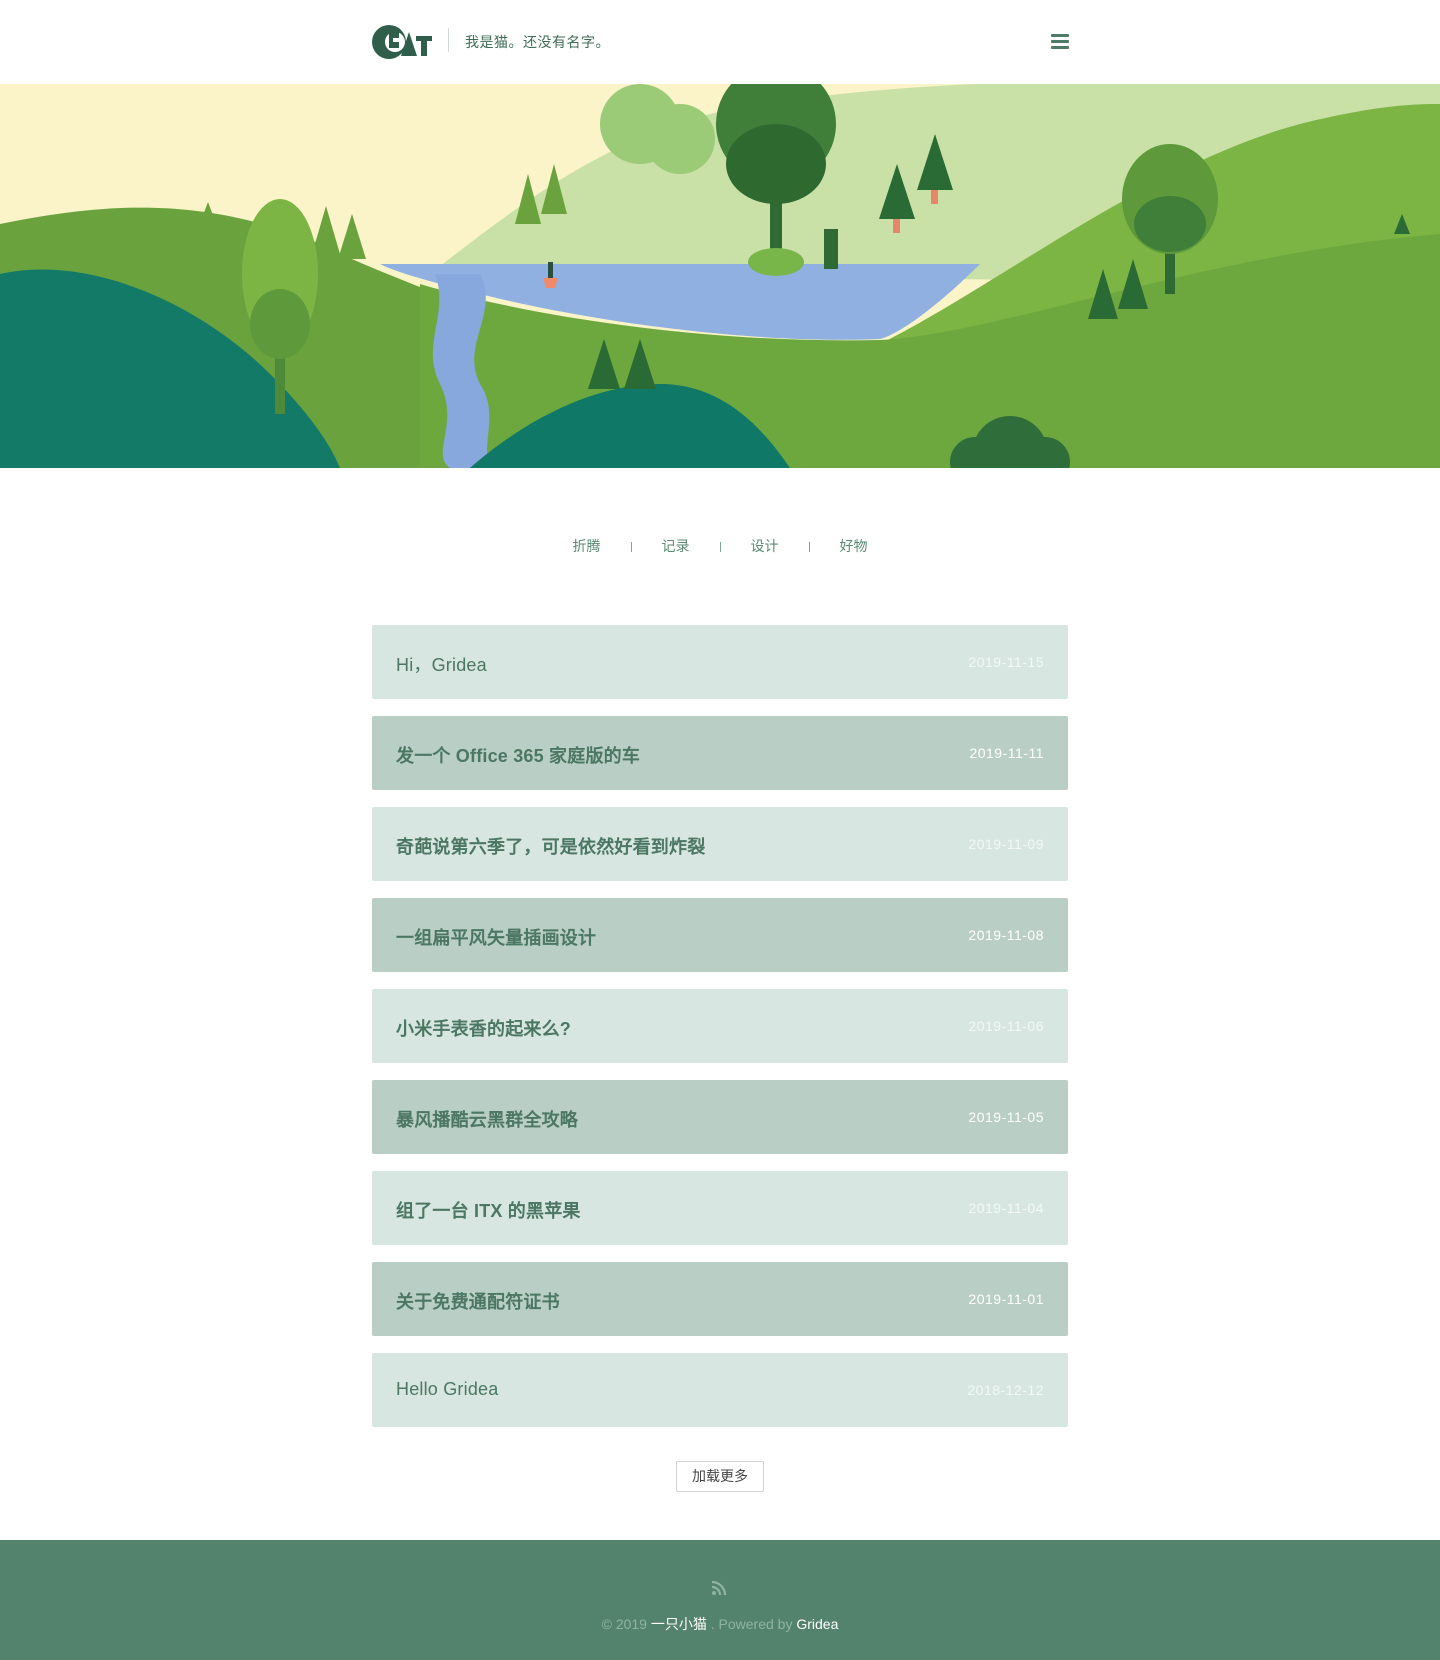 The image size is (1440, 1660). Describe the element at coordinates (720, 1299) in the screenshot. I see `post-item: 关于免费通配符证书 2019-11-01` at that location.